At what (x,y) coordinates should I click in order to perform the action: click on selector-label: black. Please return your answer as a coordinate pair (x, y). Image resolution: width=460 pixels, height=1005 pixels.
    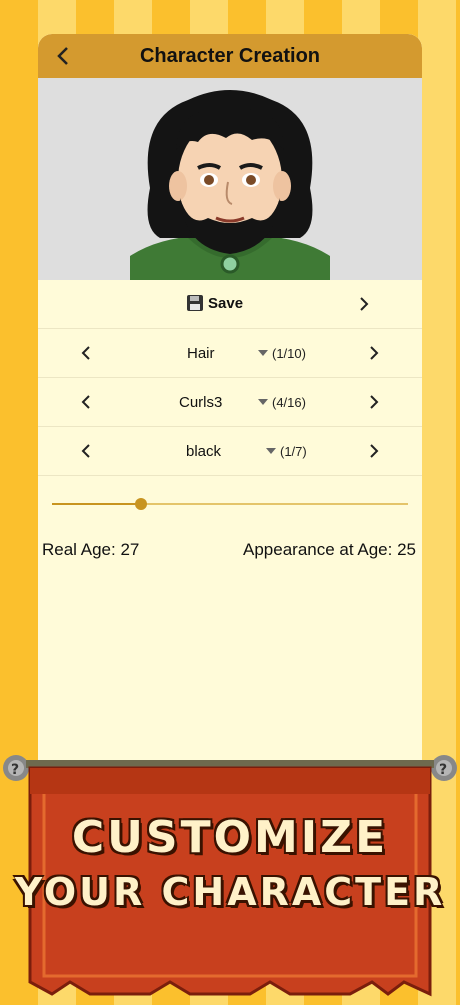
    Looking at the image, I should click on (204, 451).